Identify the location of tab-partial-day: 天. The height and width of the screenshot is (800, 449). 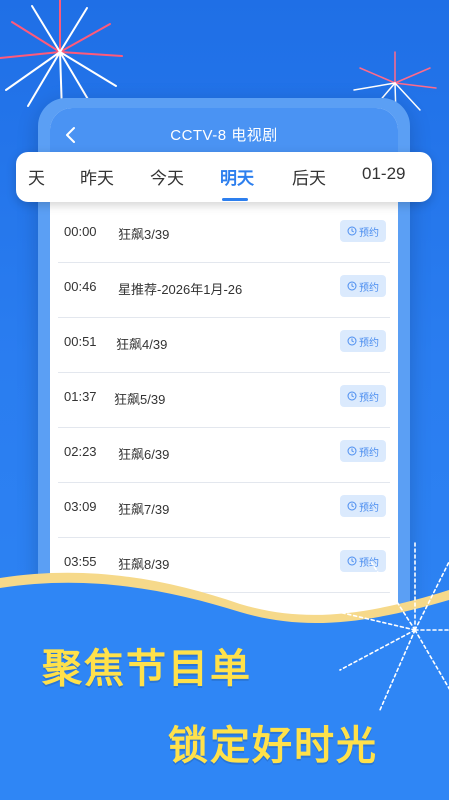
(36, 176).